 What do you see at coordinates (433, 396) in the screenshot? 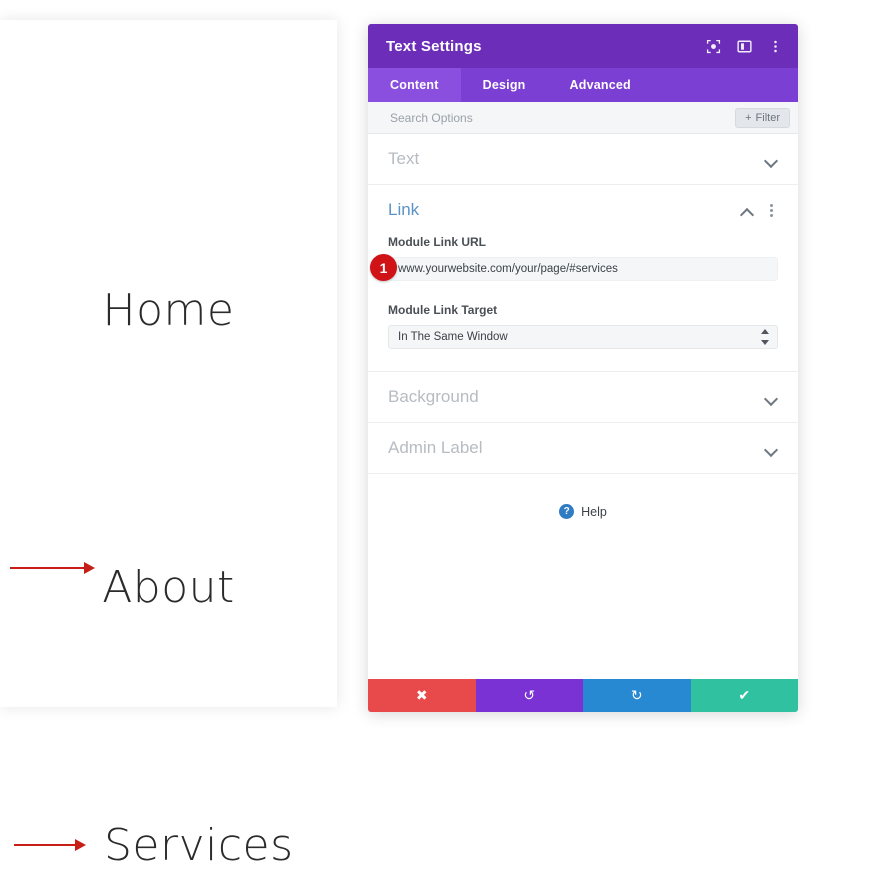
I see `section-title-background: Background` at bounding box center [433, 396].